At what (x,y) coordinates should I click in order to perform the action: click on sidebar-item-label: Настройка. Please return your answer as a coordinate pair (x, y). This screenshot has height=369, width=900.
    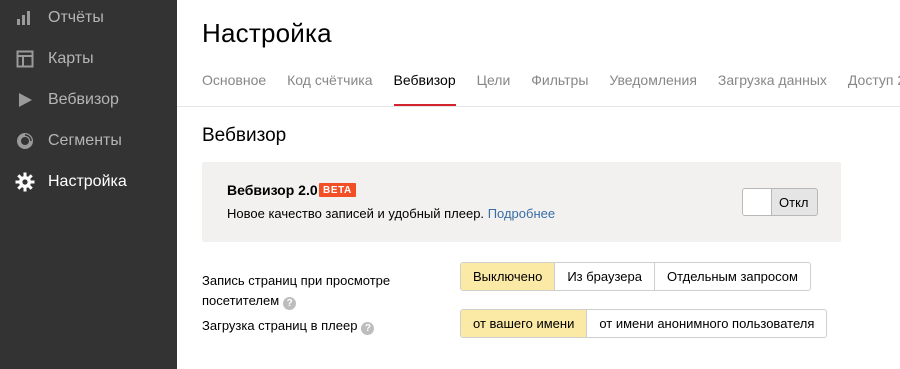
    Looking at the image, I should click on (87, 181).